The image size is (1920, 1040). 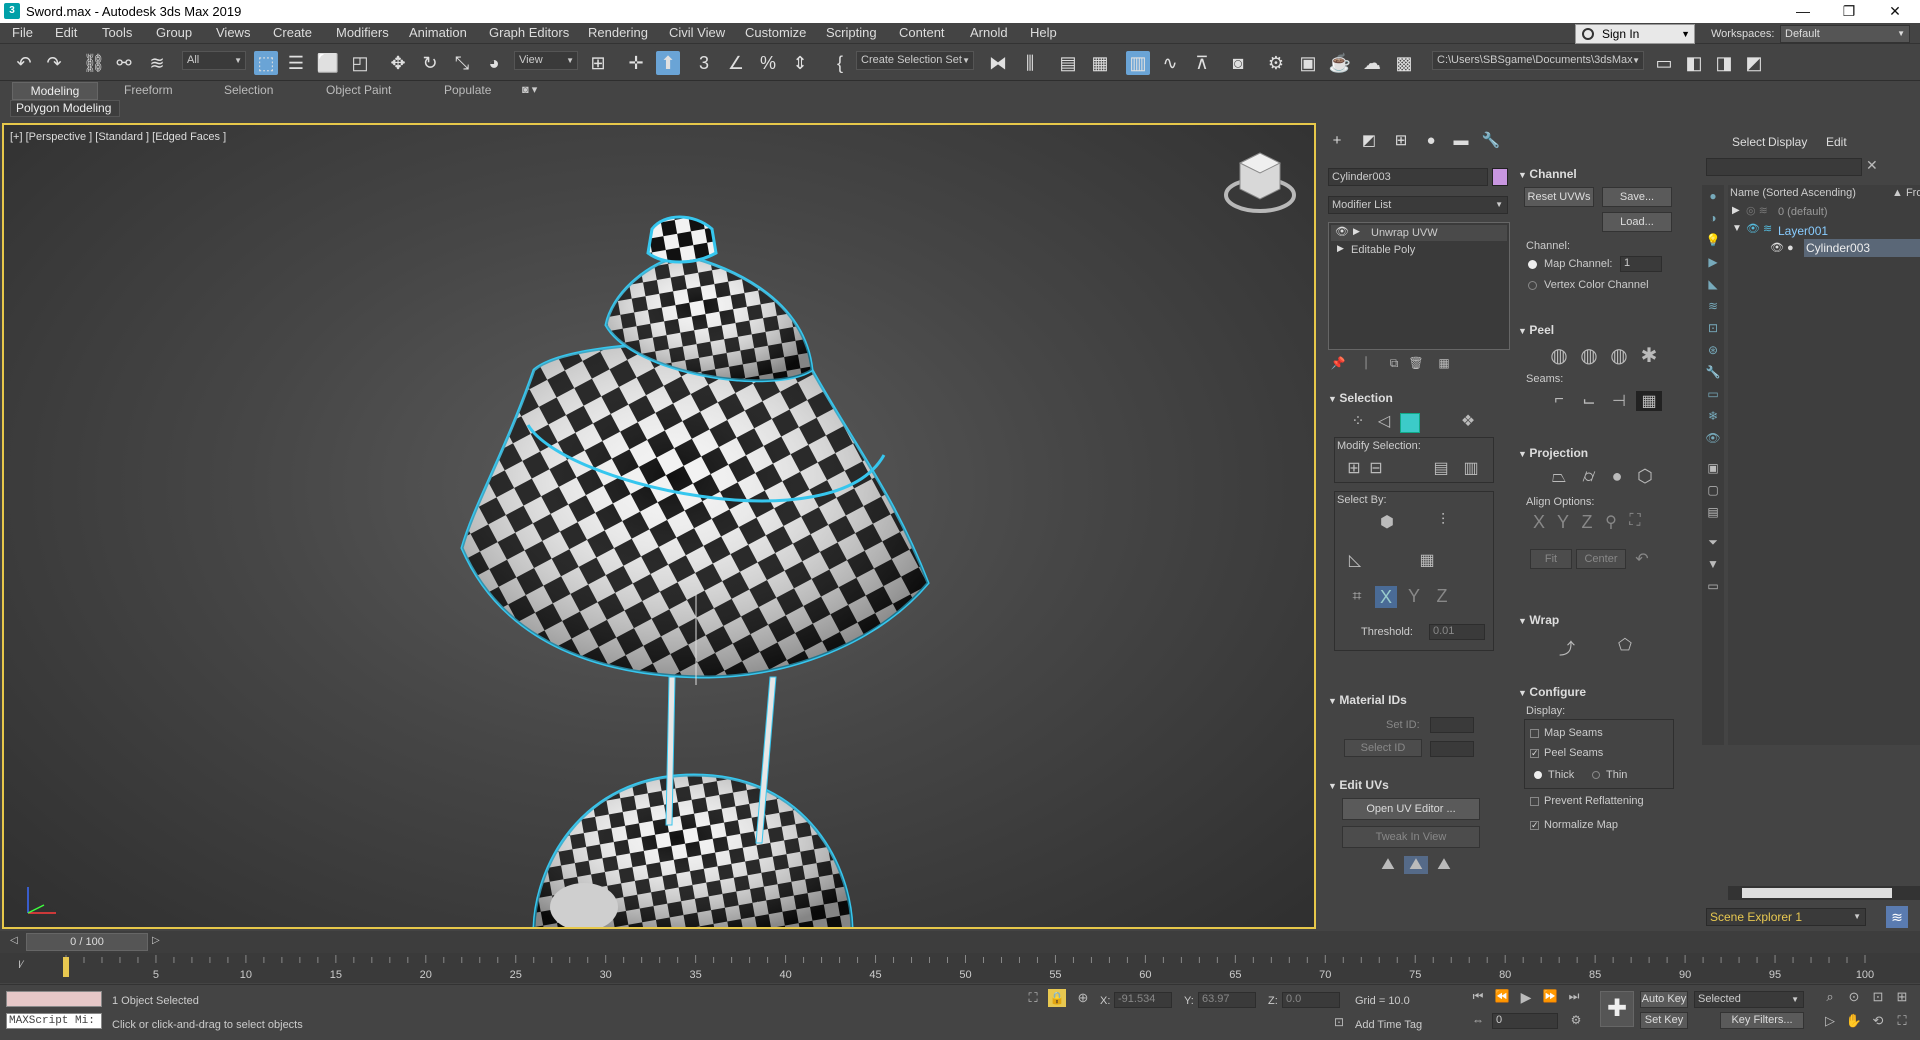 What do you see at coordinates (989, 32) in the screenshot?
I see `menu-arnold: Arnold` at bounding box center [989, 32].